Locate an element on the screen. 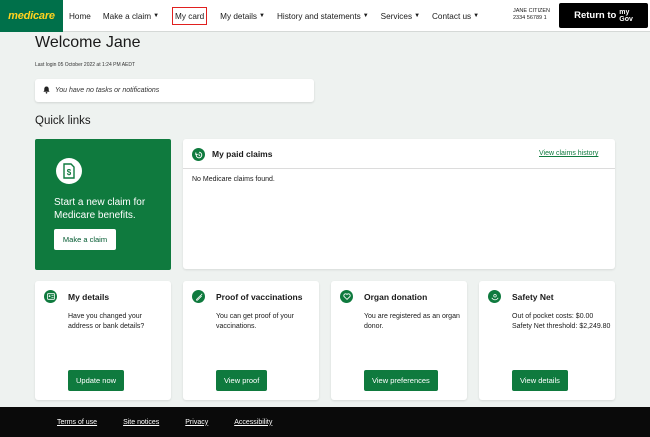  my-details-title: My details is located at coordinates (89, 297).